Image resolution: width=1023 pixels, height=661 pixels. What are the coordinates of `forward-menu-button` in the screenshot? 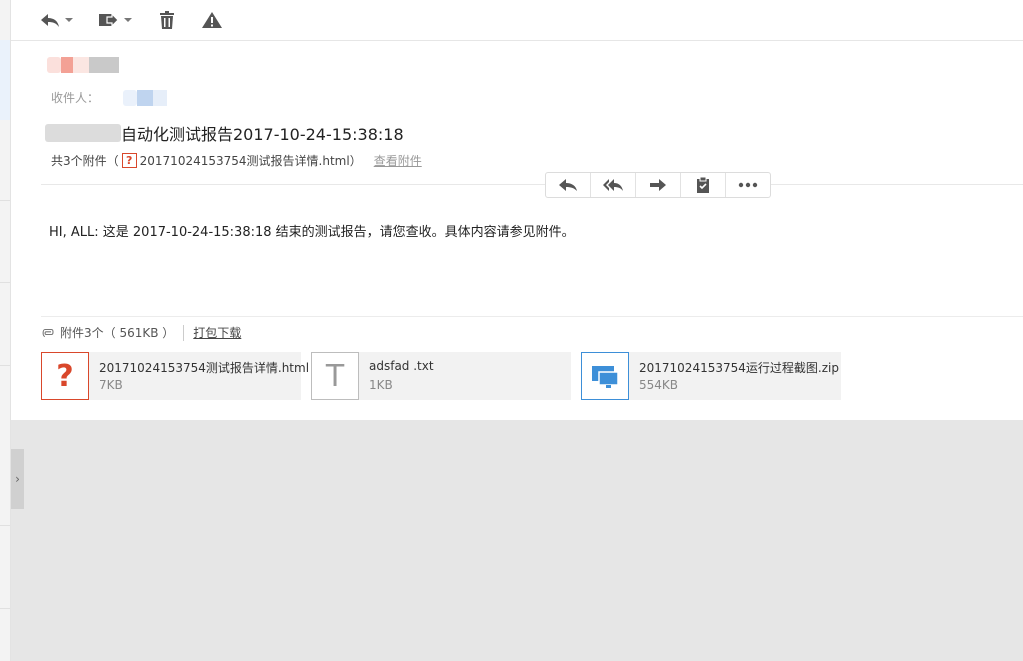 It's located at (115, 20).